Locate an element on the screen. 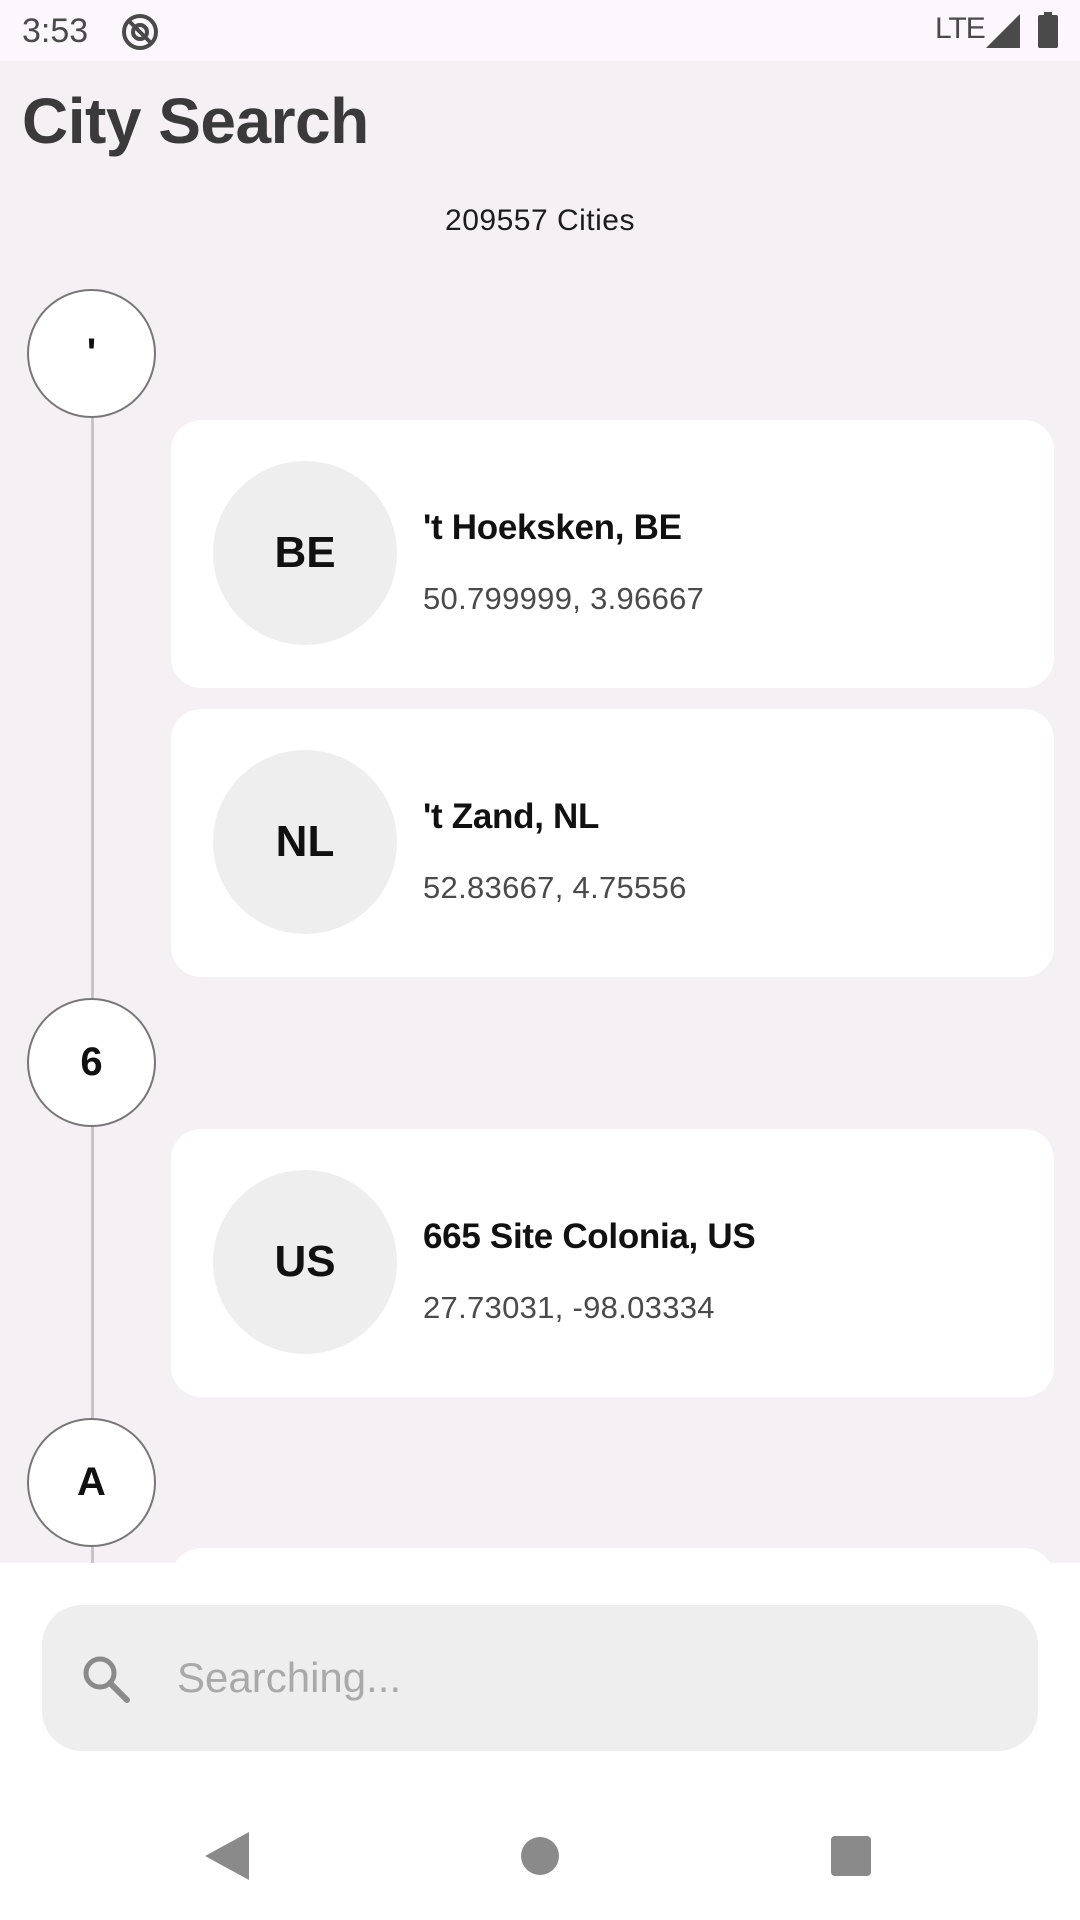  section-header: ' is located at coordinates (91, 353).